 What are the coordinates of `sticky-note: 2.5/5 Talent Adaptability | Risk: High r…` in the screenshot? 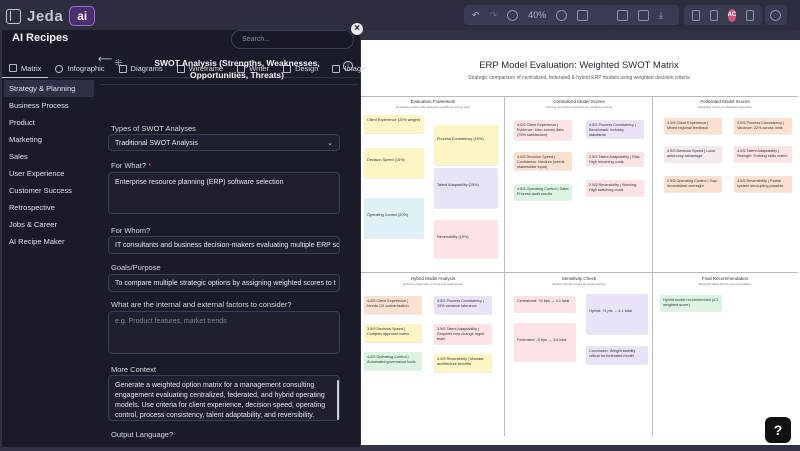 It's located at (615, 159).